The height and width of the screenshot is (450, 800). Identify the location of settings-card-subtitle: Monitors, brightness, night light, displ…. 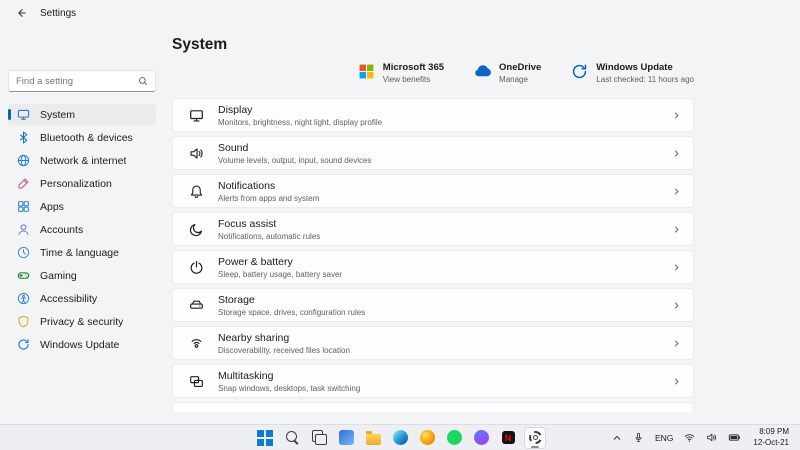
(300, 122).